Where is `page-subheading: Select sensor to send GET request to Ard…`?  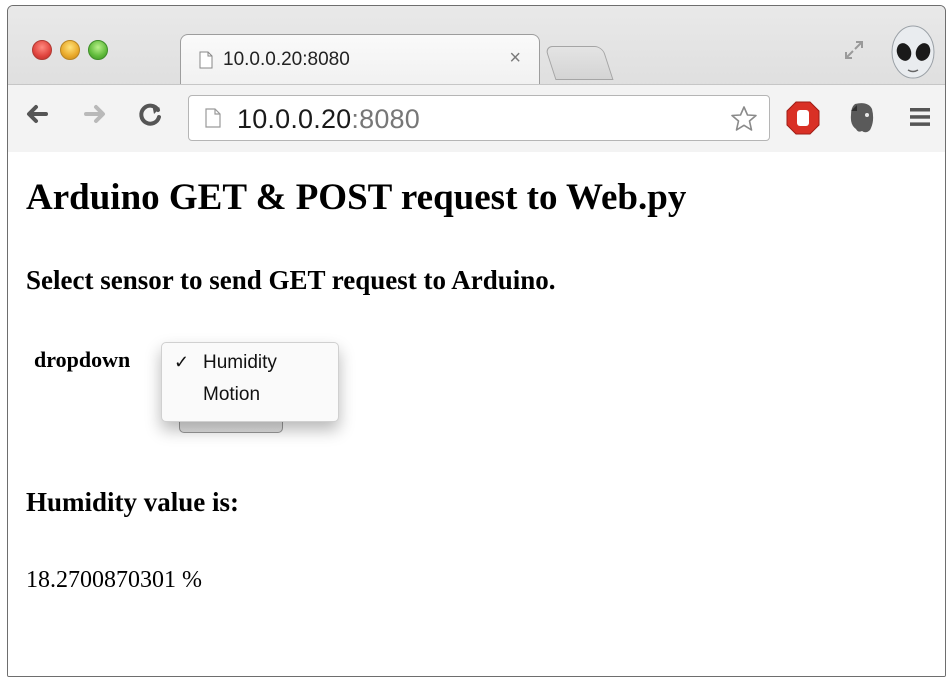 page-subheading: Select sensor to send GET request to Ard… is located at coordinates (291, 280).